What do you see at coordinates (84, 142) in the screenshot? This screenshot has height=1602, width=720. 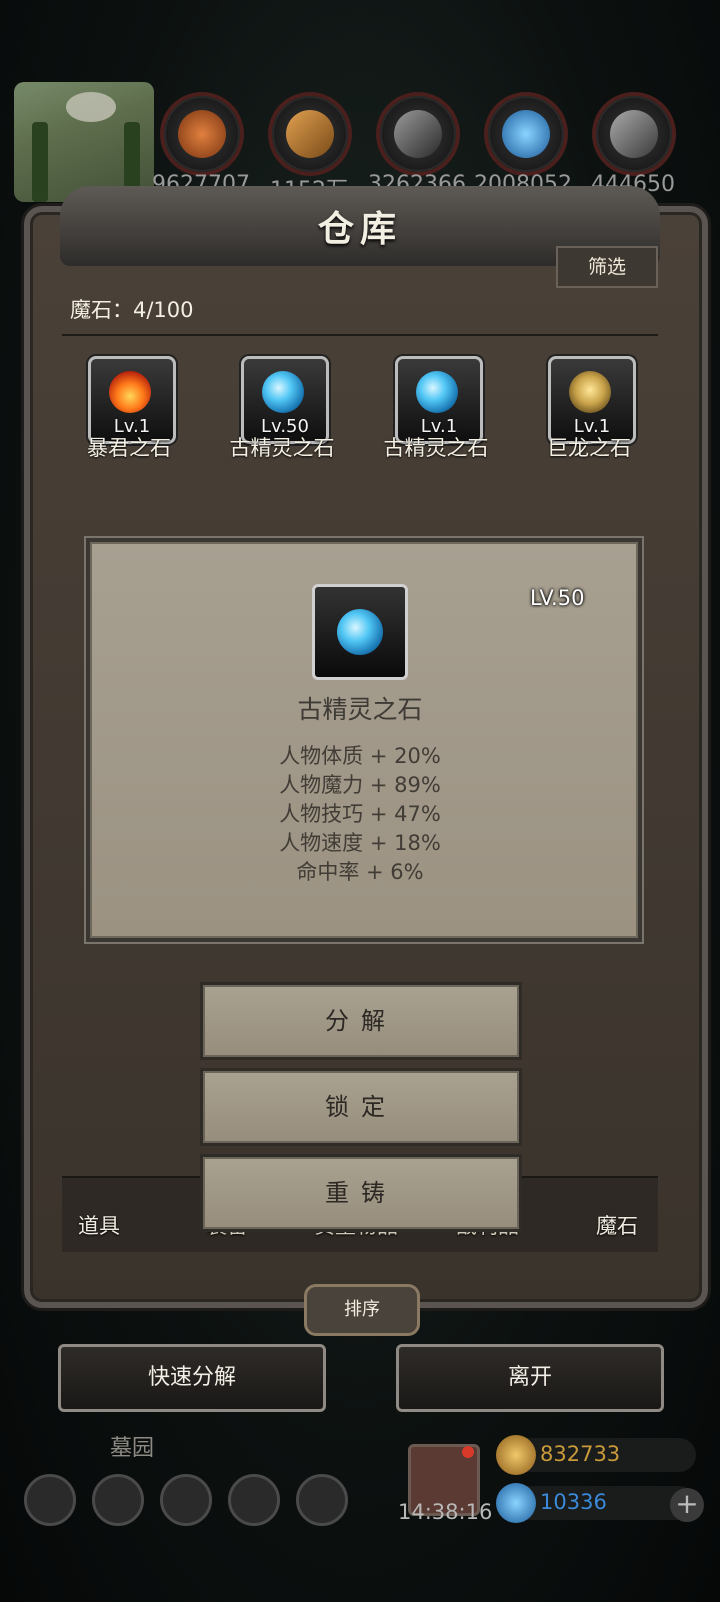 I see `map-thumbnail` at bounding box center [84, 142].